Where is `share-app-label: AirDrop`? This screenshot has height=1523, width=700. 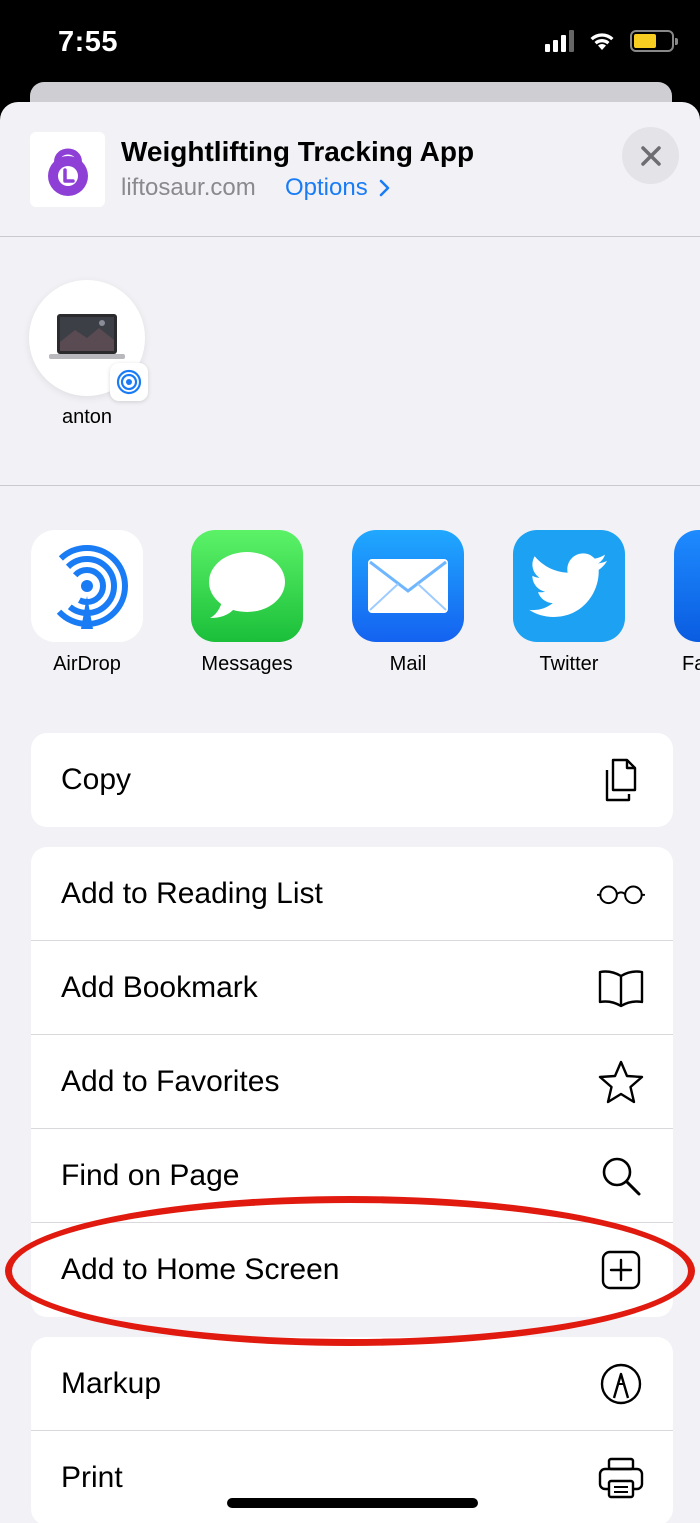 share-app-label: AirDrop is located at coordinates (87, 664).